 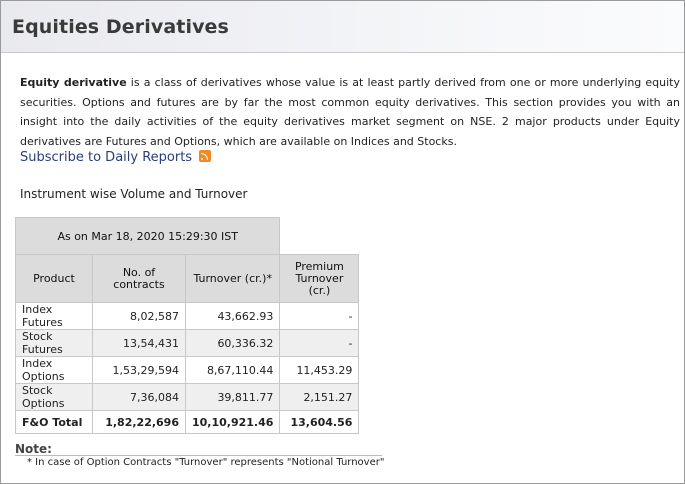 I want to click on table-row: Stock Futures 13,54,431 60,336.32 -, so click(x=187, y=343).